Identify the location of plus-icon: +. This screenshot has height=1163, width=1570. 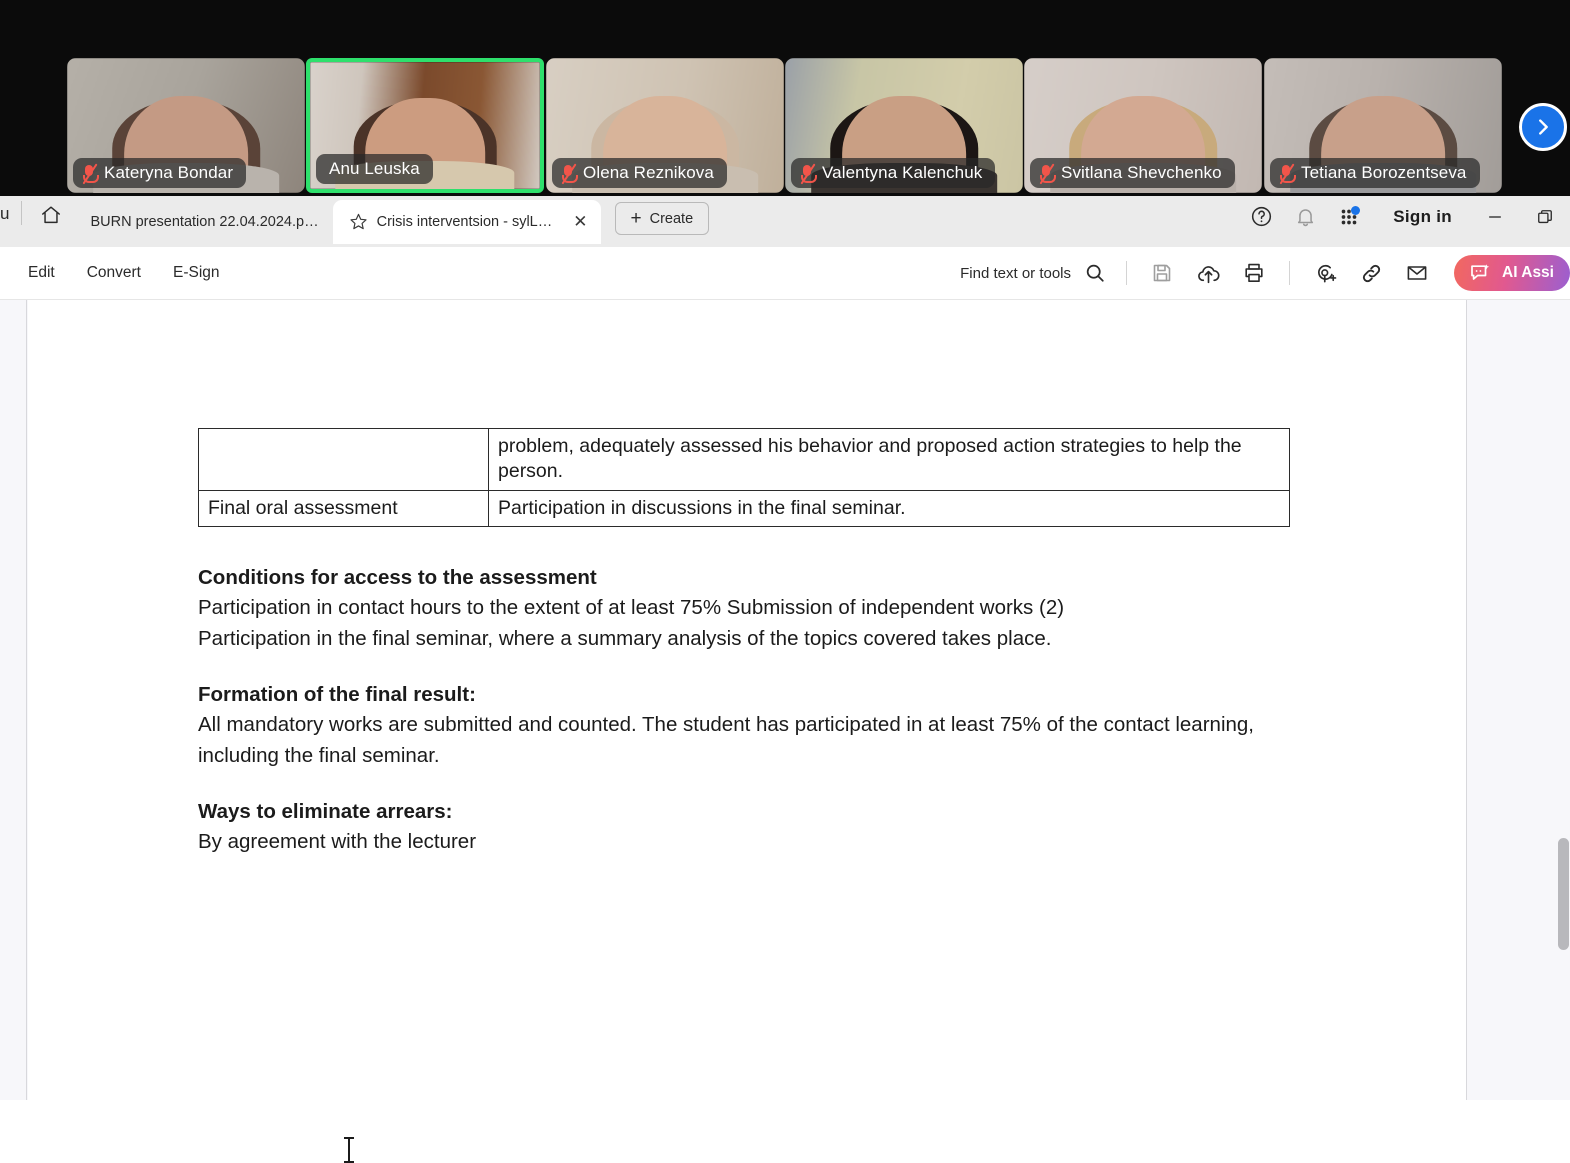
(636, 218).